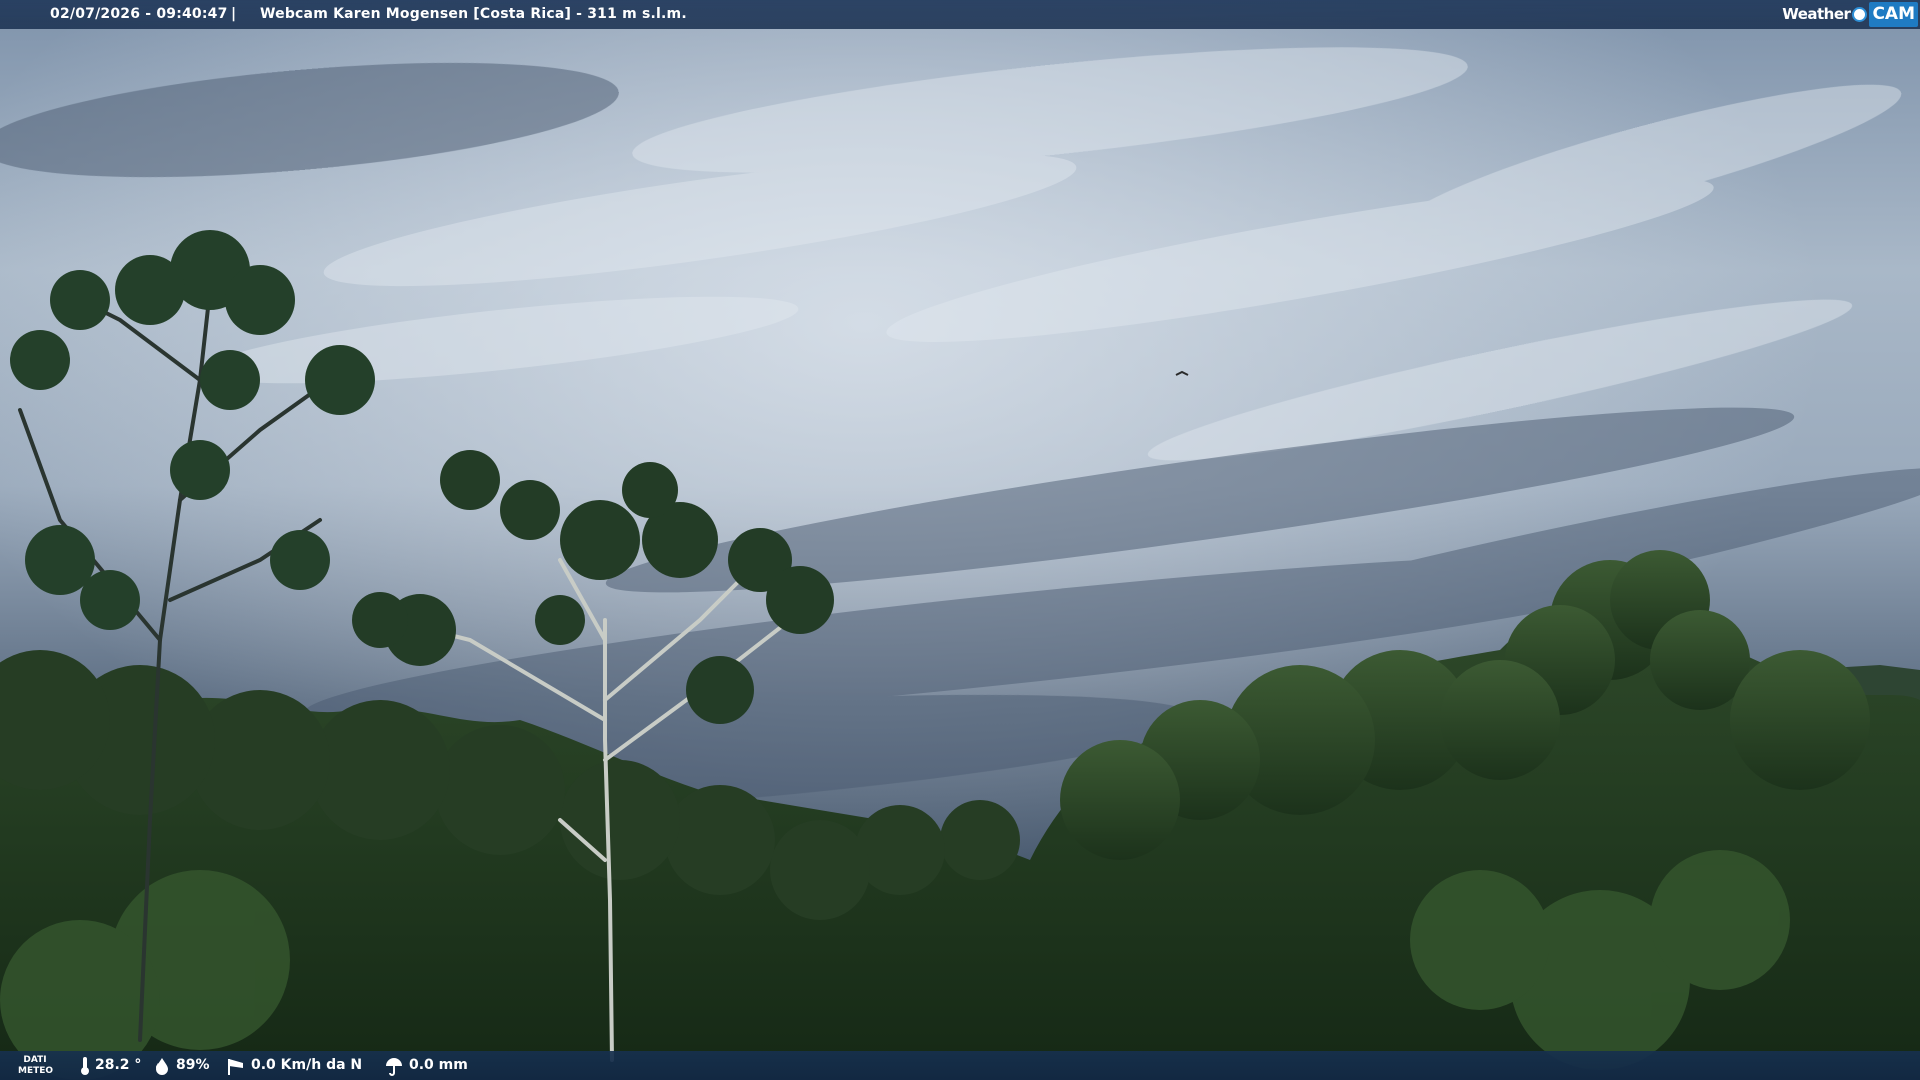  What do you see at coordinates (235, 1066) in the screenshot?
I see `wind-sock-icon` at bounding box center [235, 1066].